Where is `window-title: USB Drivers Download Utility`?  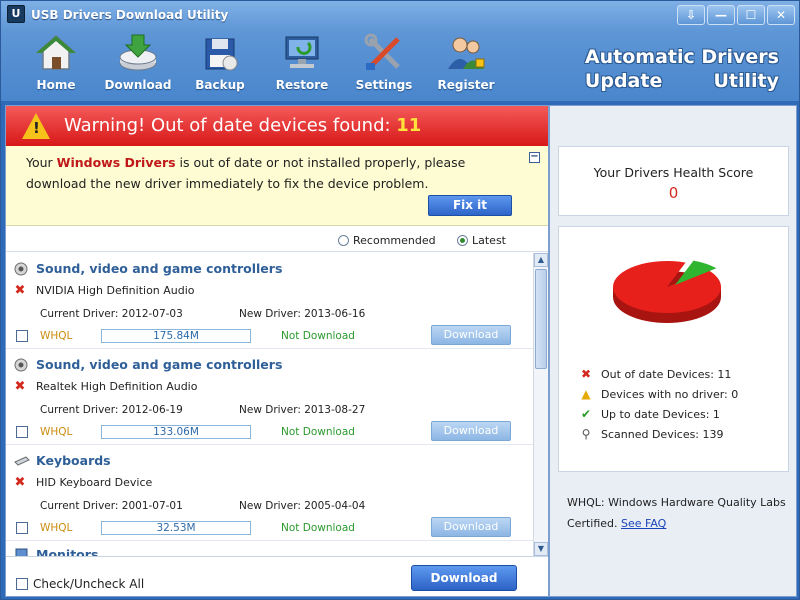
window-title: USB Drivers Download Utility is located at coordinates (130, 15).